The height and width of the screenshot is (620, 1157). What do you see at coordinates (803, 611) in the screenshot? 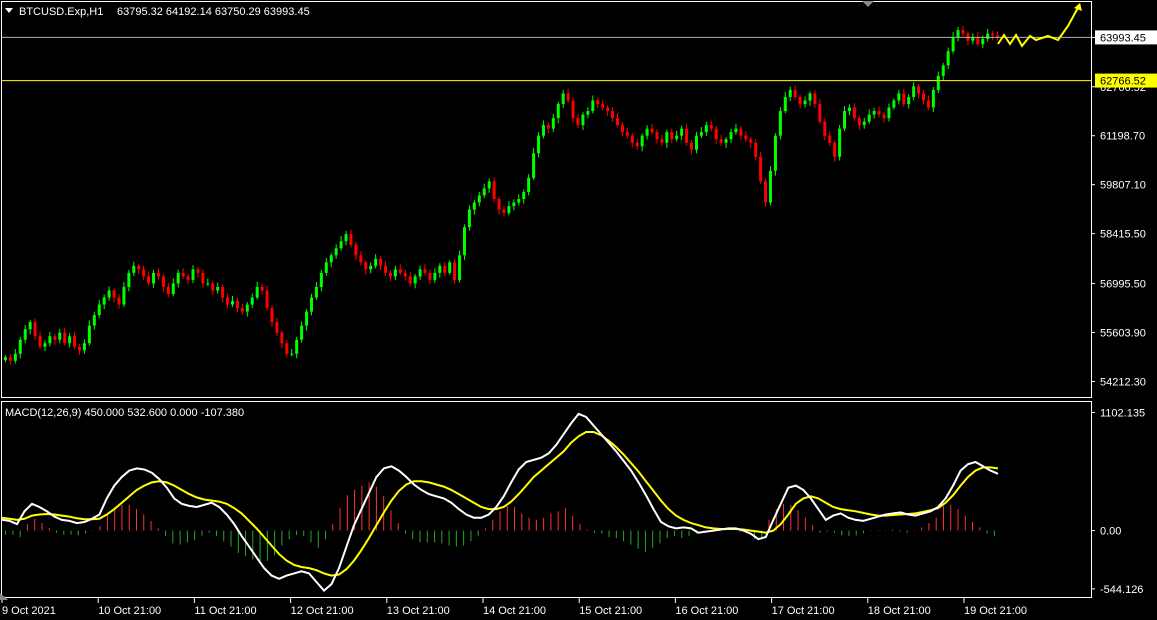
I see `time-tick-label: 17 Oct 21:00` at bounding box center [803, 611].